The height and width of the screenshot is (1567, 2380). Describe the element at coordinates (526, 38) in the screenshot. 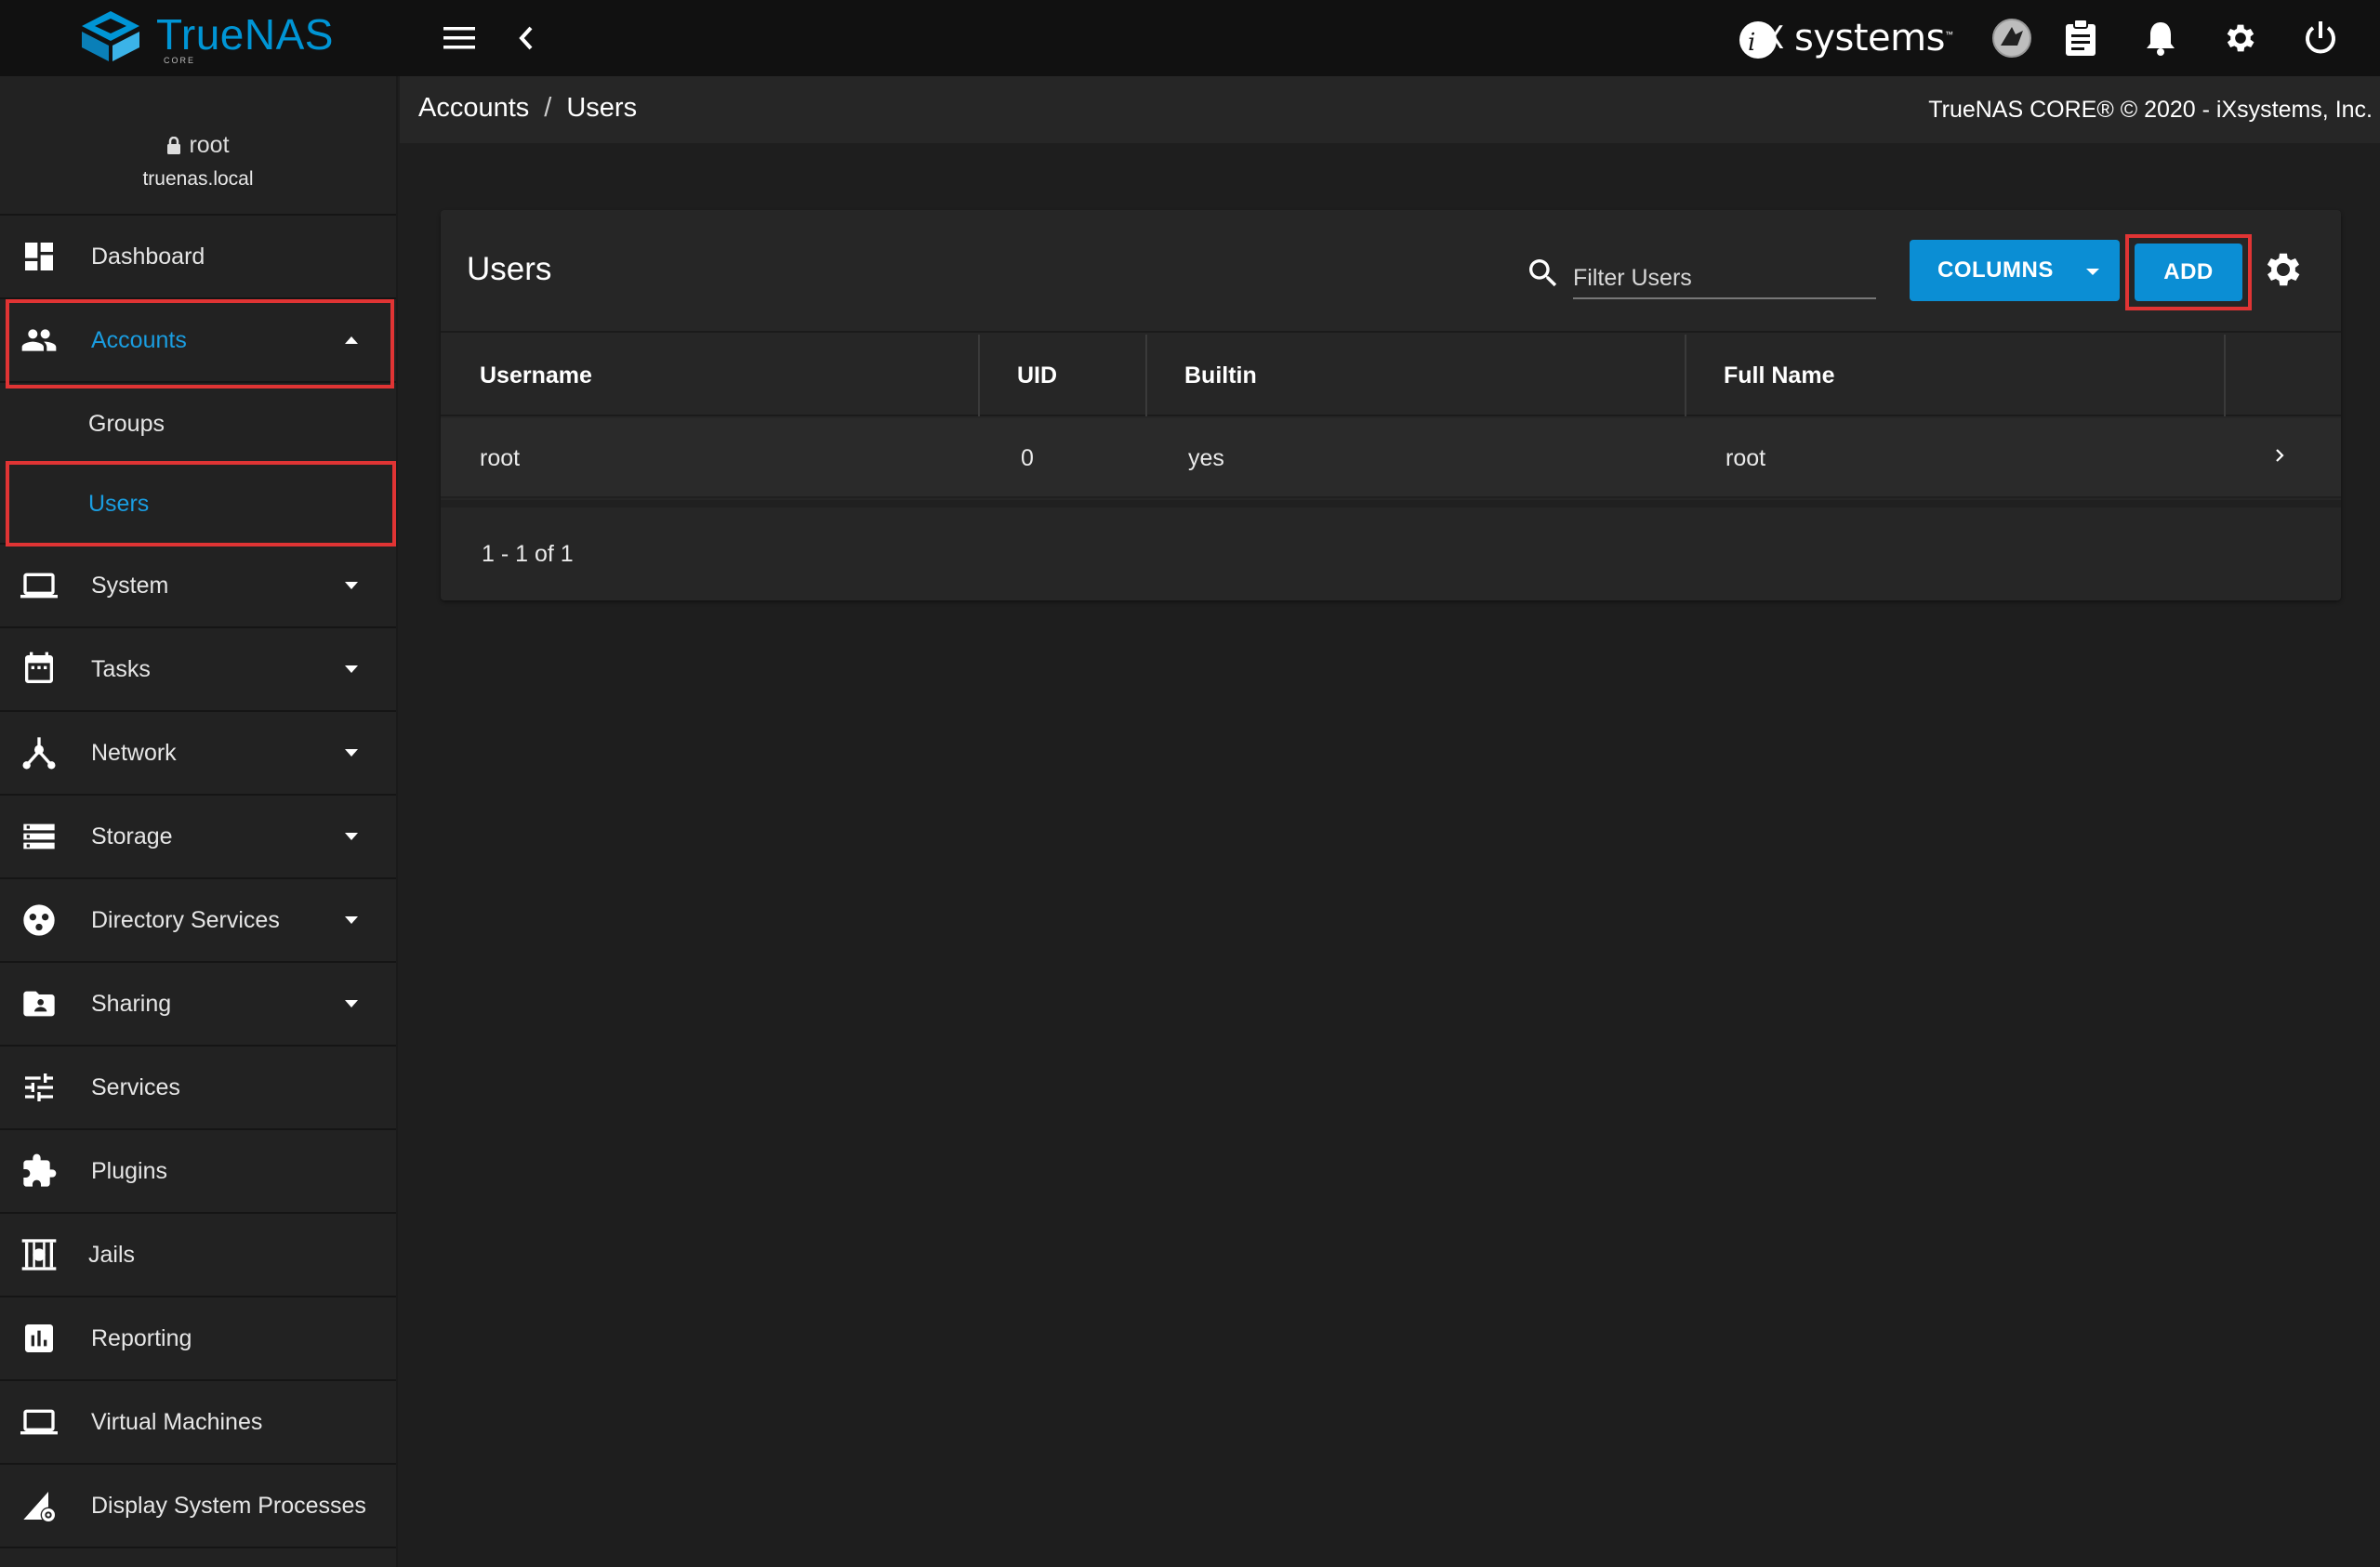

I see `chevron-left-icon` at that location.